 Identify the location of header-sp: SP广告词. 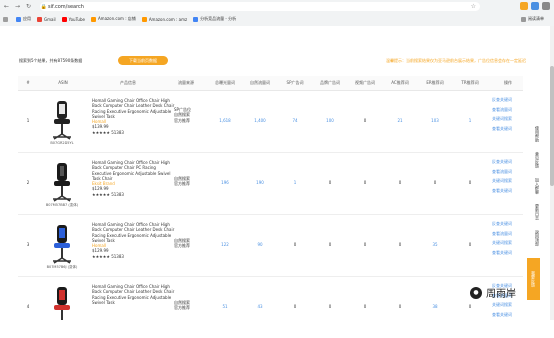
(295, 83).